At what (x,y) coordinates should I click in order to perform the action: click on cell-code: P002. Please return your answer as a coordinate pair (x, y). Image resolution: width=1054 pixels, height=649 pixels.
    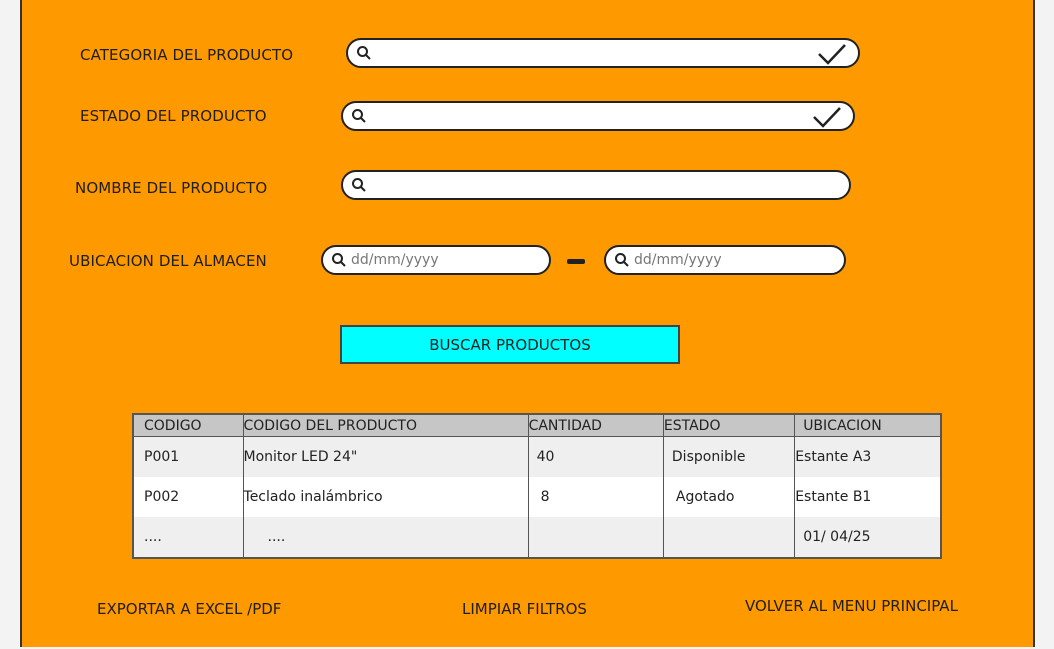
    Looking at the image, I should click on (188, 497).